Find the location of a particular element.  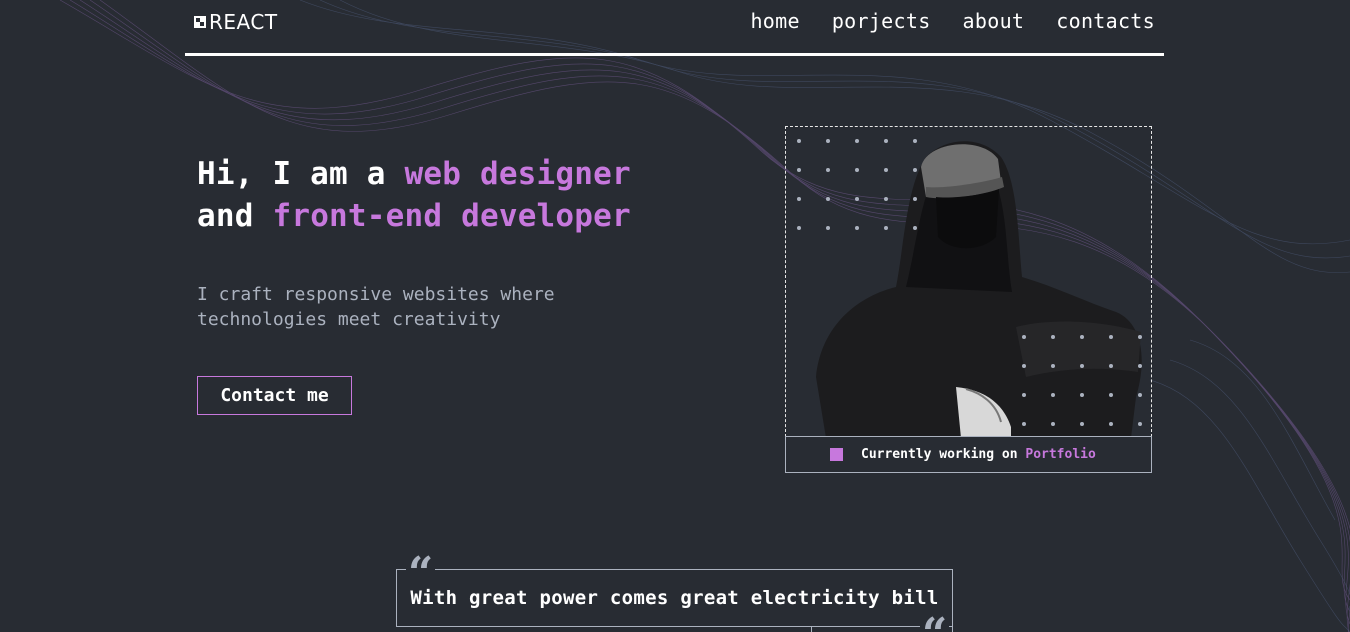

hero-title-part2: and is located at coordinates (235, 216).